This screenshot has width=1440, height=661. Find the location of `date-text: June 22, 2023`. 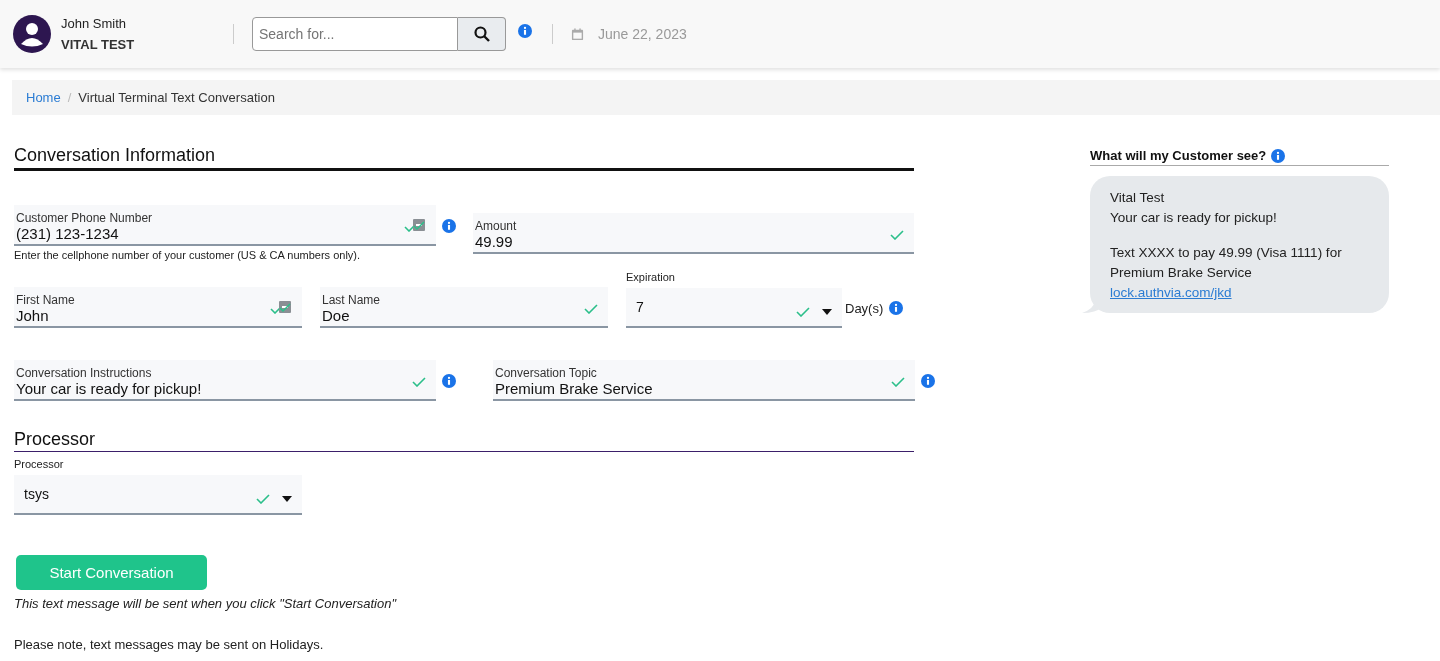

date-text: June 22, 2023 is located at coordinates (642, 34).